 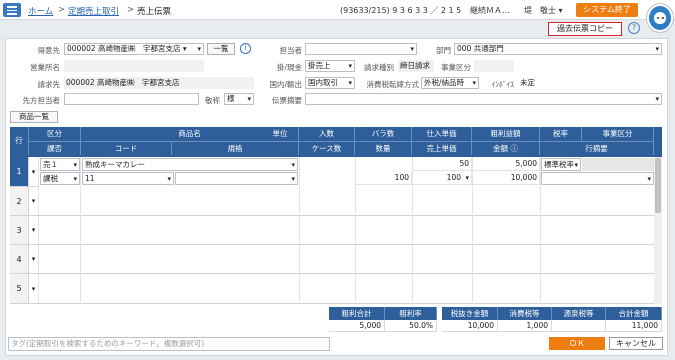 I want to click on cancel-button: キャンセル, so click(x=636, y=343).